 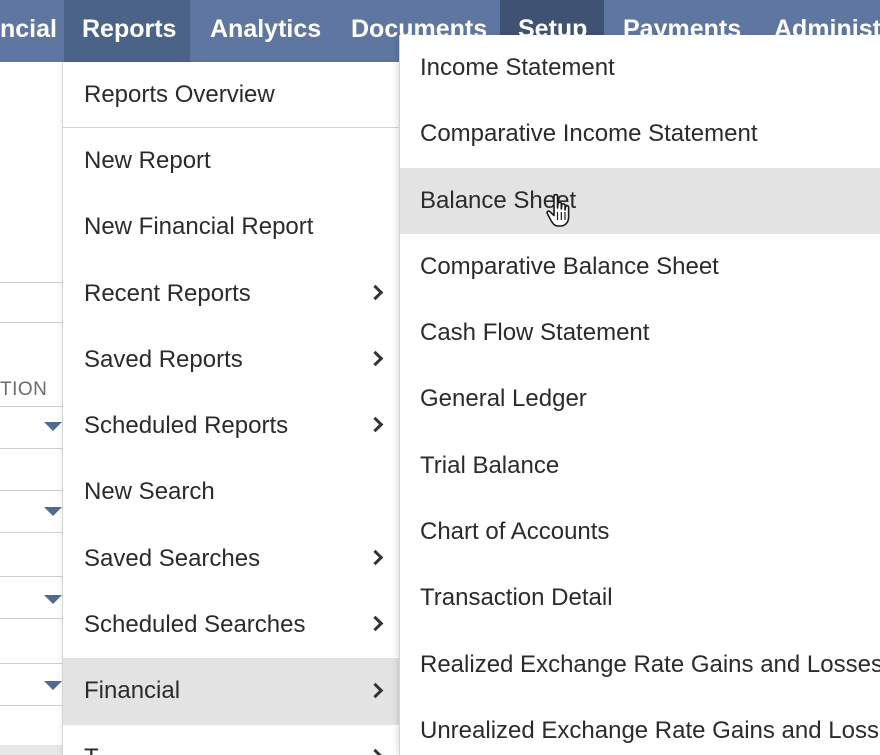 I want to click on menu-item-label: T, so click(x=91, y=749).